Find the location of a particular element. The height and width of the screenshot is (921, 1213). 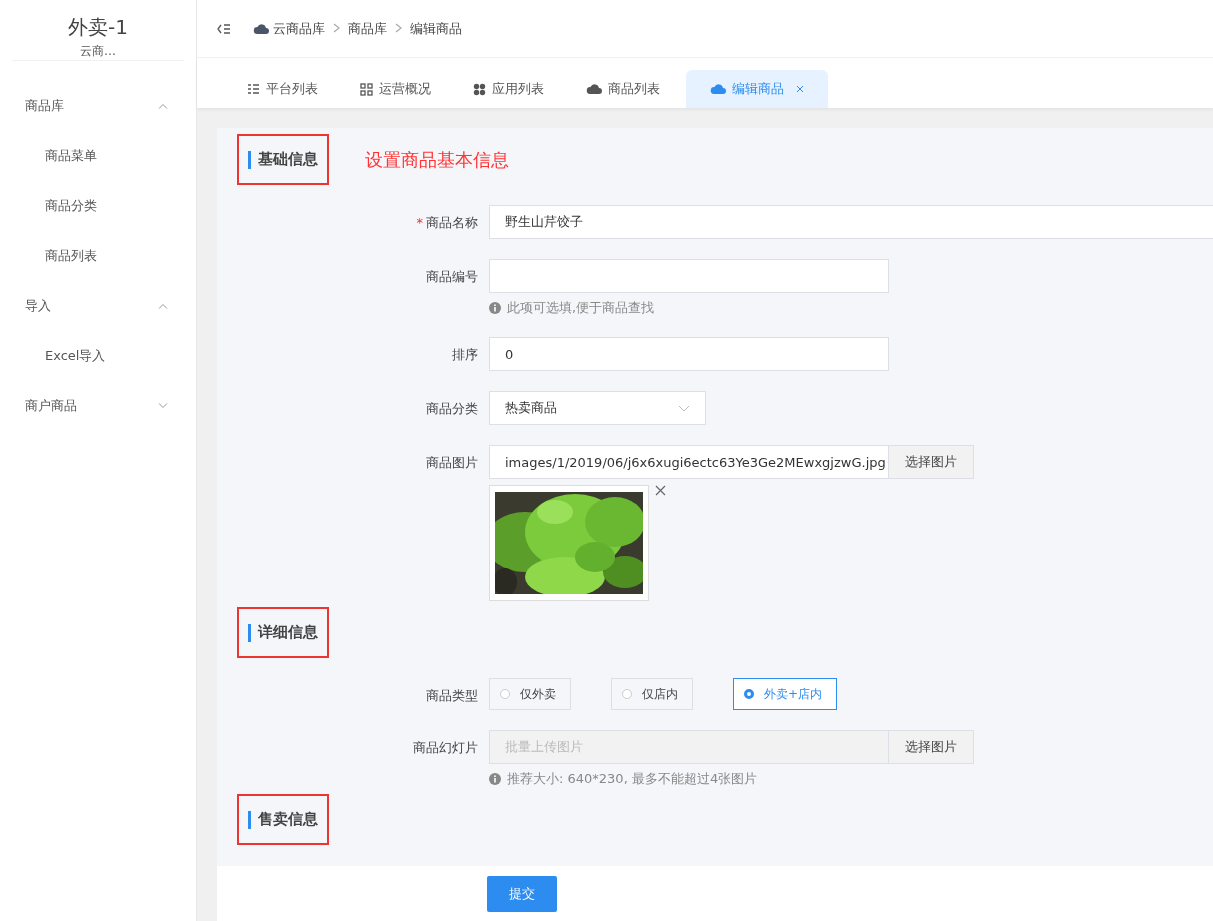

submenu-item: Excel导入 is located at coordinates (75, 356).